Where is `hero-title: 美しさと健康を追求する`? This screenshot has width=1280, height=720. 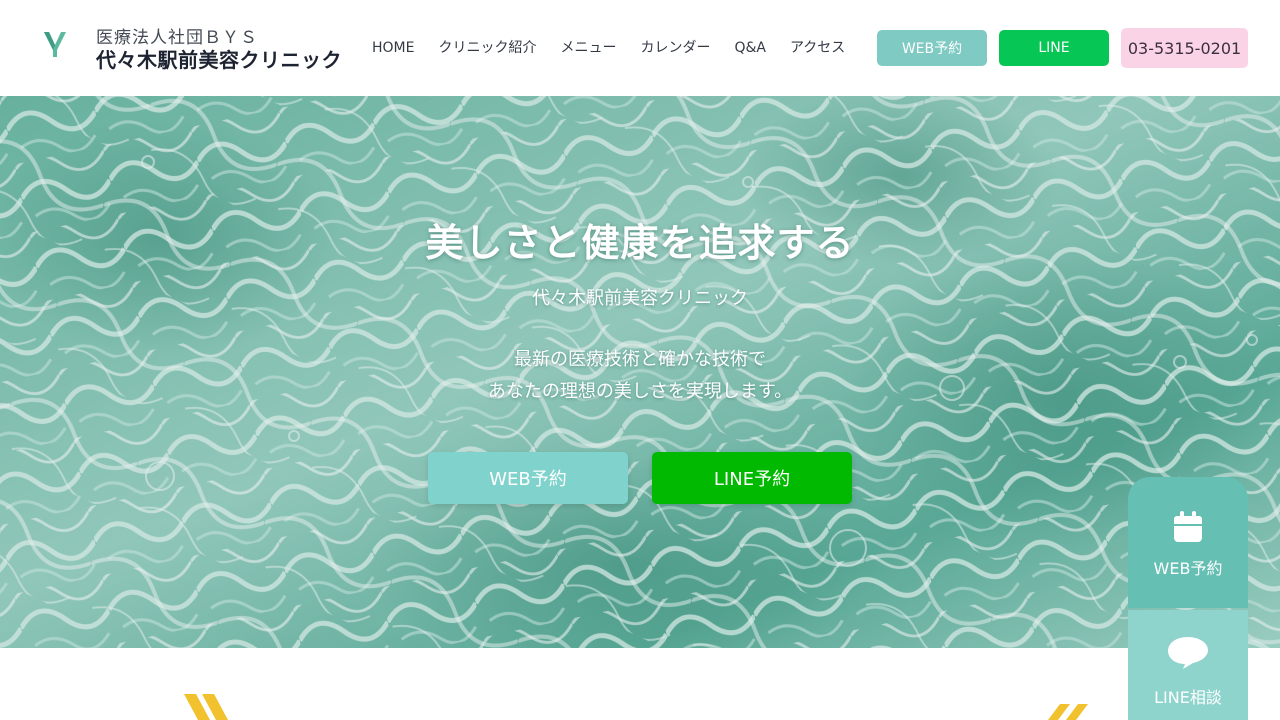
hero-title: 美しさと健康を追求する is located at coordinates (640, 243).